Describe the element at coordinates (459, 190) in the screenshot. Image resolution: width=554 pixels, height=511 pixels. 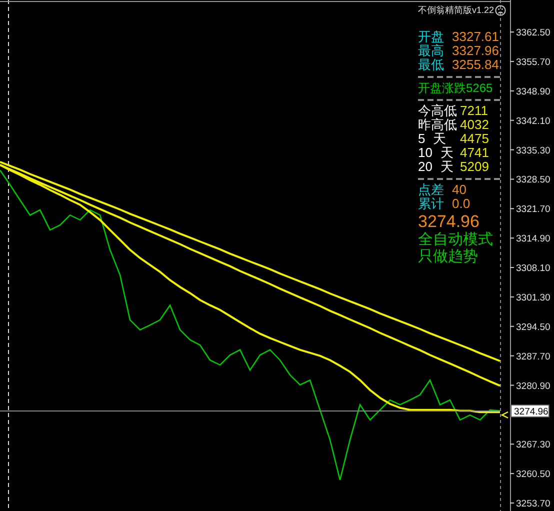
I see `row-value: 40` at that location.